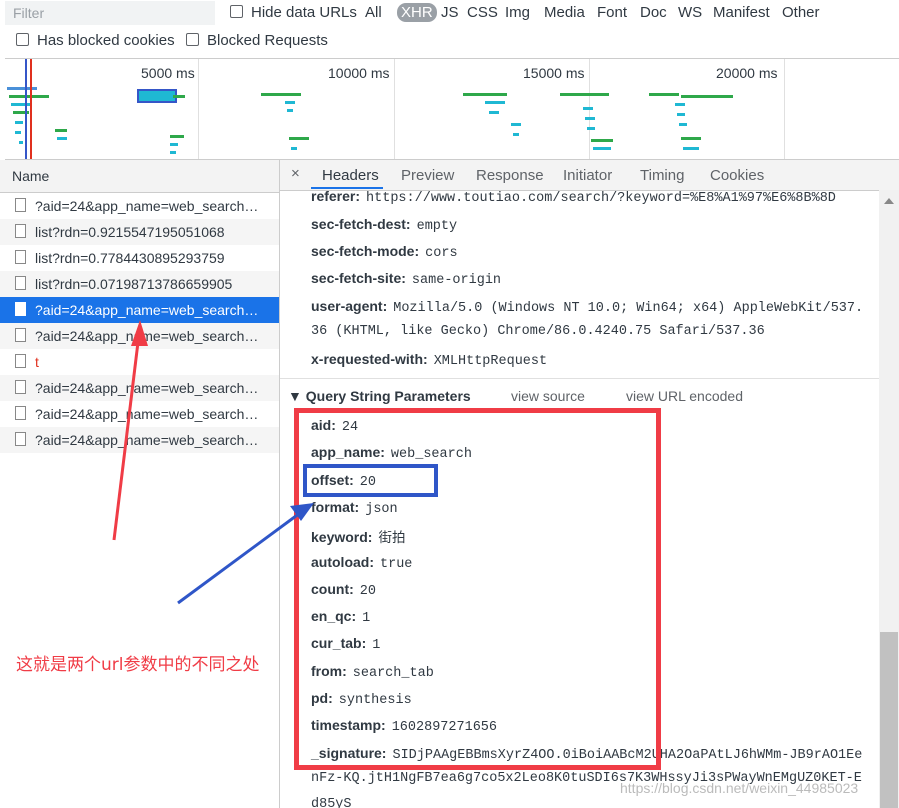 The height and width of the screenshot is (808, 899). I want to click on close-icon: ×, so click(295, 173).